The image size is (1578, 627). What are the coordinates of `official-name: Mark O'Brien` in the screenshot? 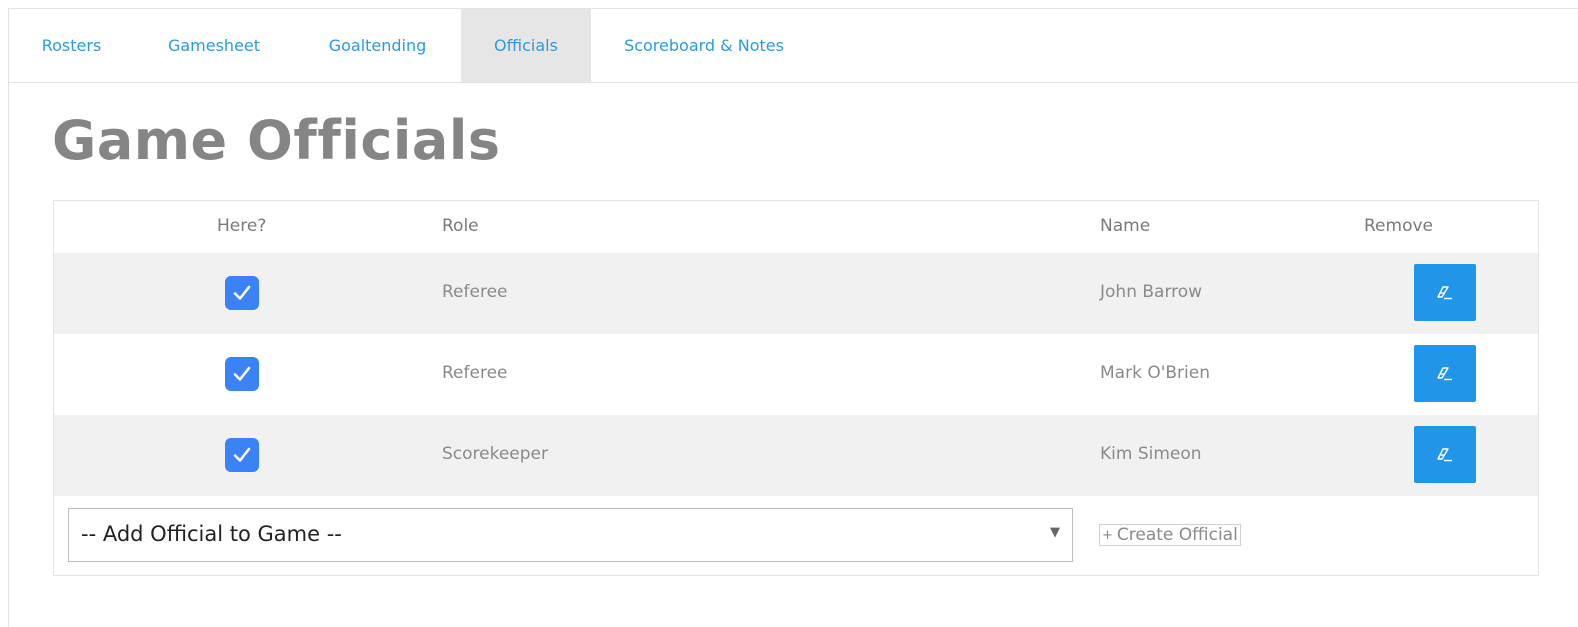 It's located at (1155, 373).